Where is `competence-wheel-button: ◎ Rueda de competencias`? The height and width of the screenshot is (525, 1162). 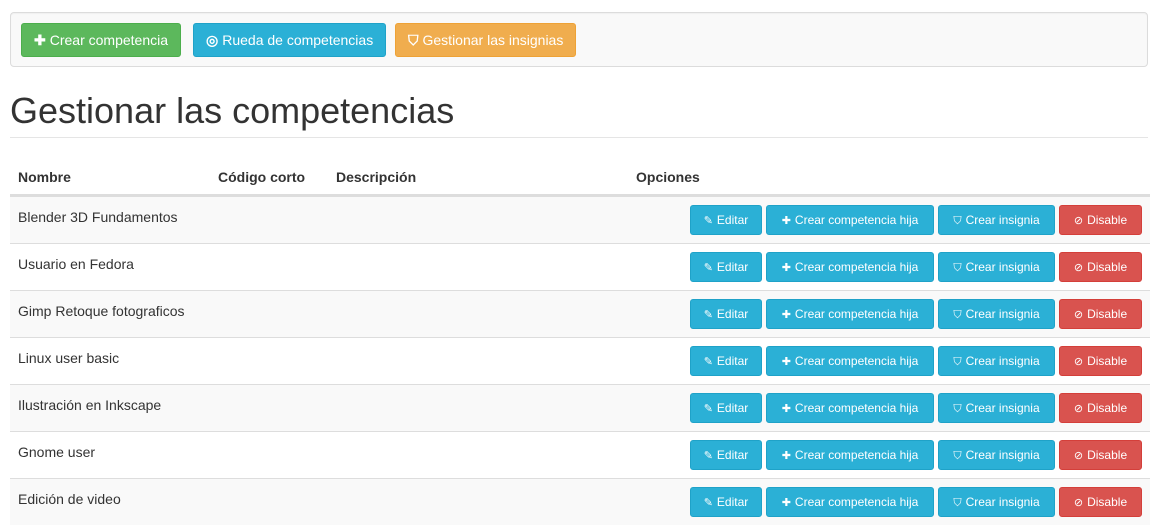 competence-wheel-button: ◎ Rueda de competencias is located at coordinates (290, 40).